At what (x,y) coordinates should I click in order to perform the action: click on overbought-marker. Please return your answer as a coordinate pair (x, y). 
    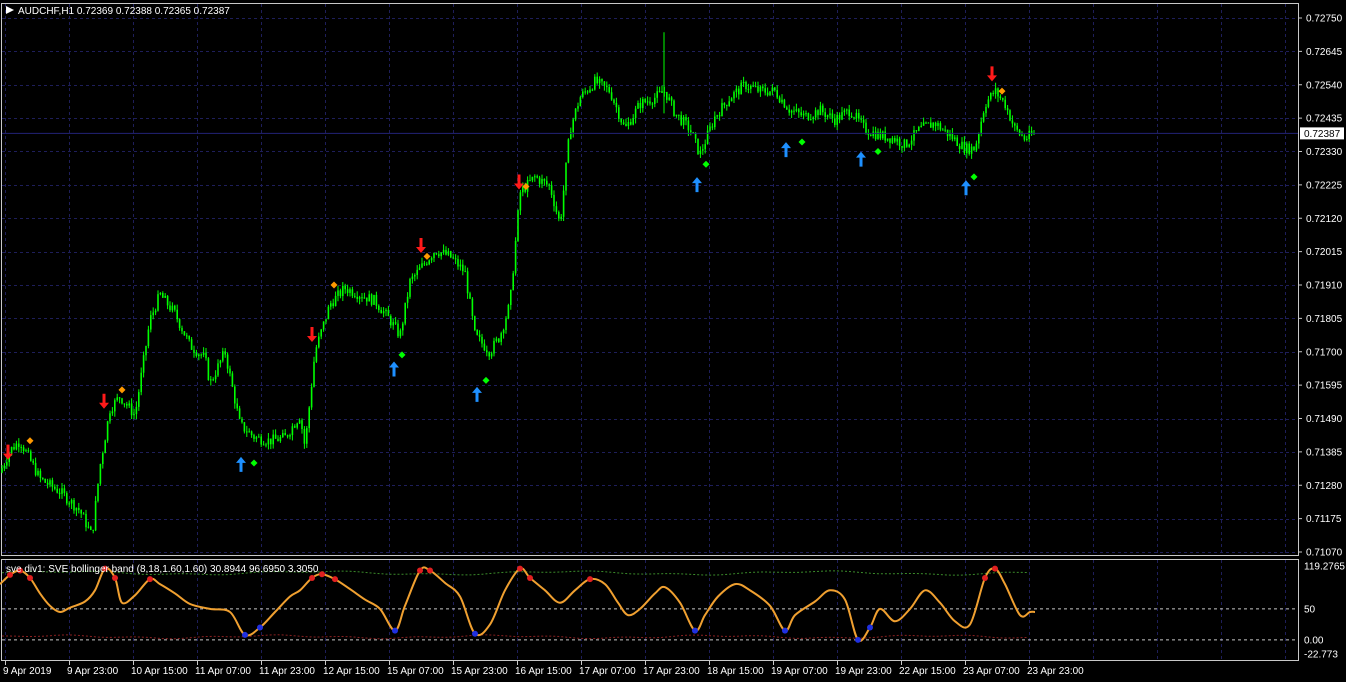
    Looking at the image, I should click on (420, 570).